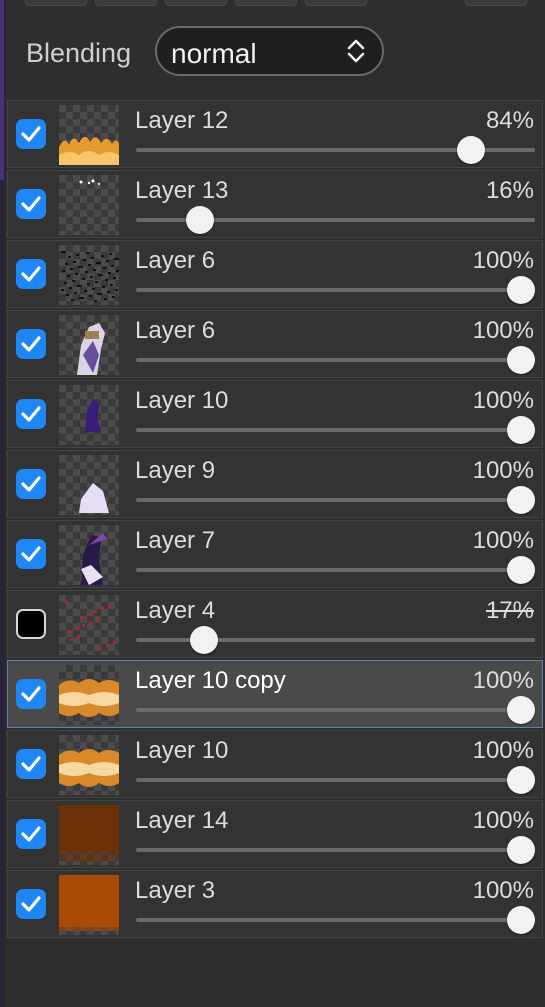  I want to click on layer-row: Layer 9 100%, so click(275, 484).